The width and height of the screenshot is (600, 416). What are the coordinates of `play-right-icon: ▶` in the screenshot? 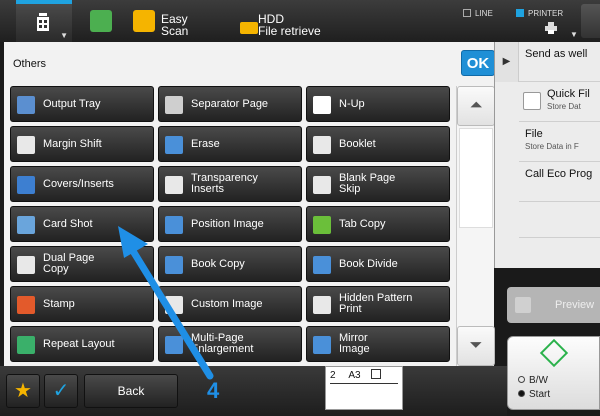 It's located at (506, 61).